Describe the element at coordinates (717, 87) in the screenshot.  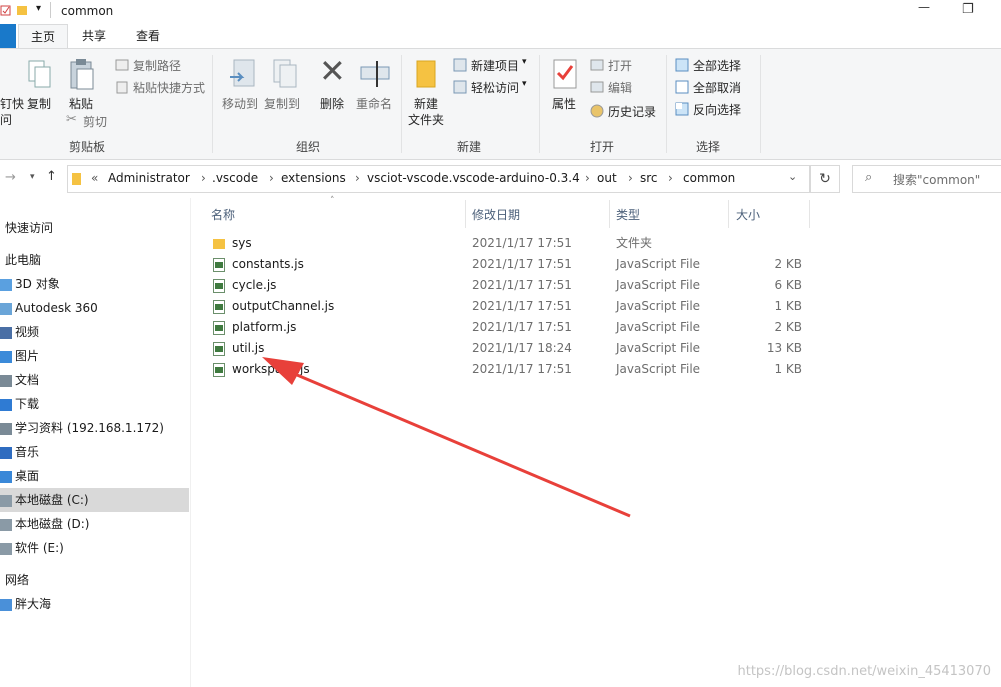
I see `select-none-button: 全部取消` at that location.